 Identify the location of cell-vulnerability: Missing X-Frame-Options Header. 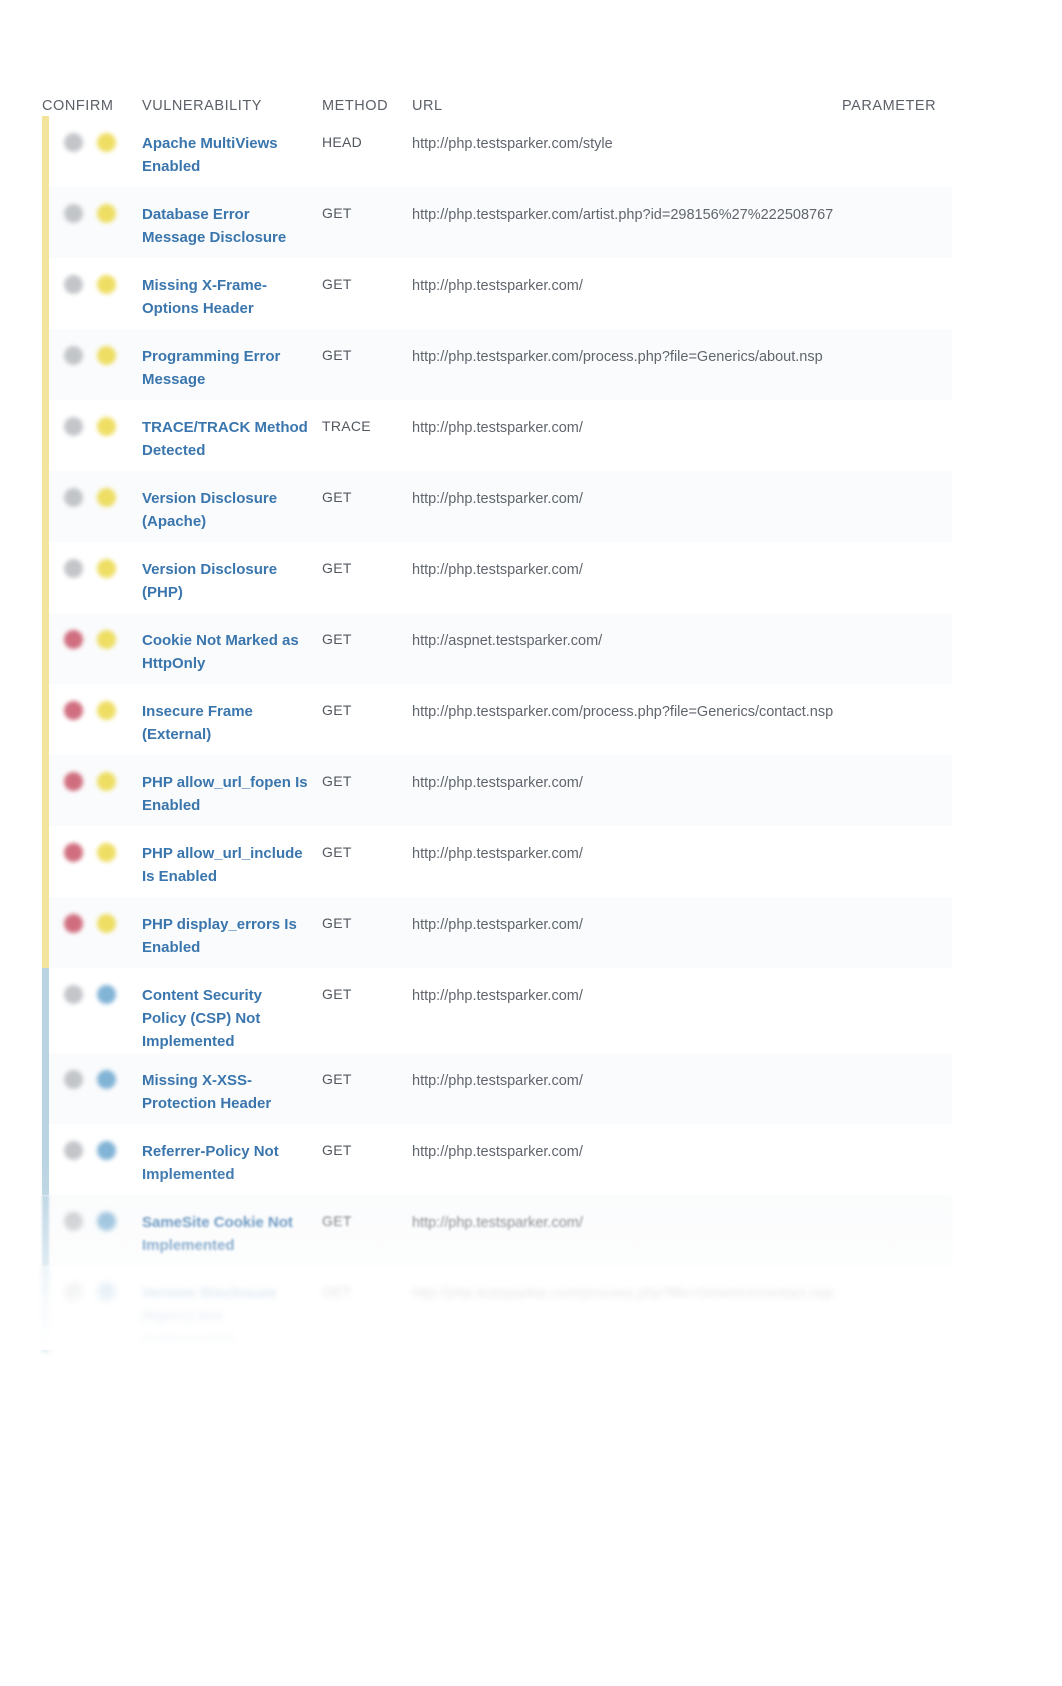
(232, 293).